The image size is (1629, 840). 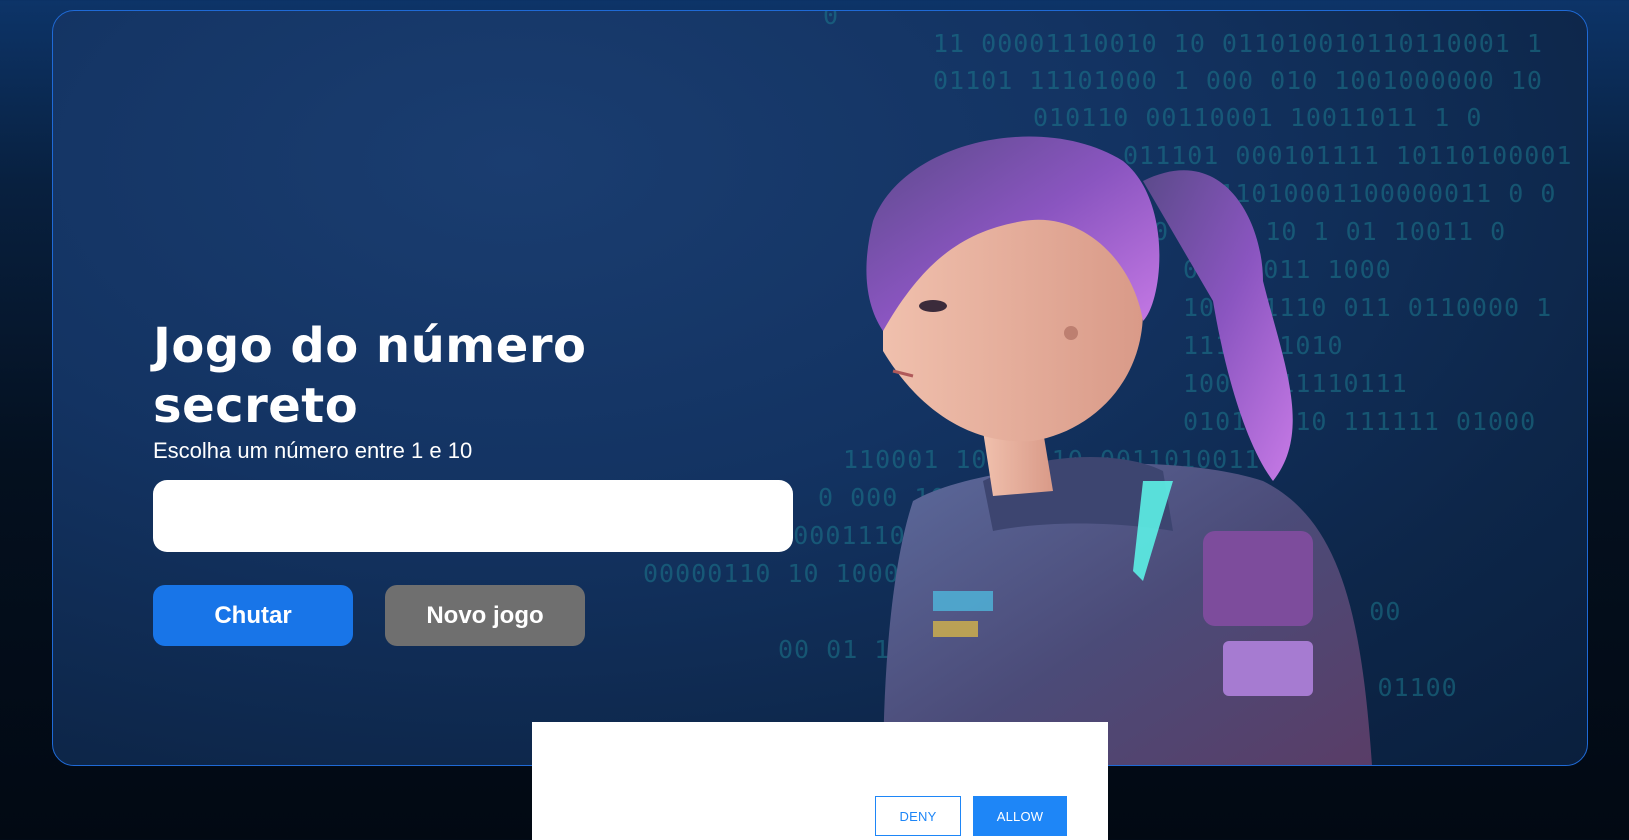 I want to click on ponytail-shape, so click(x=1218, y=326).